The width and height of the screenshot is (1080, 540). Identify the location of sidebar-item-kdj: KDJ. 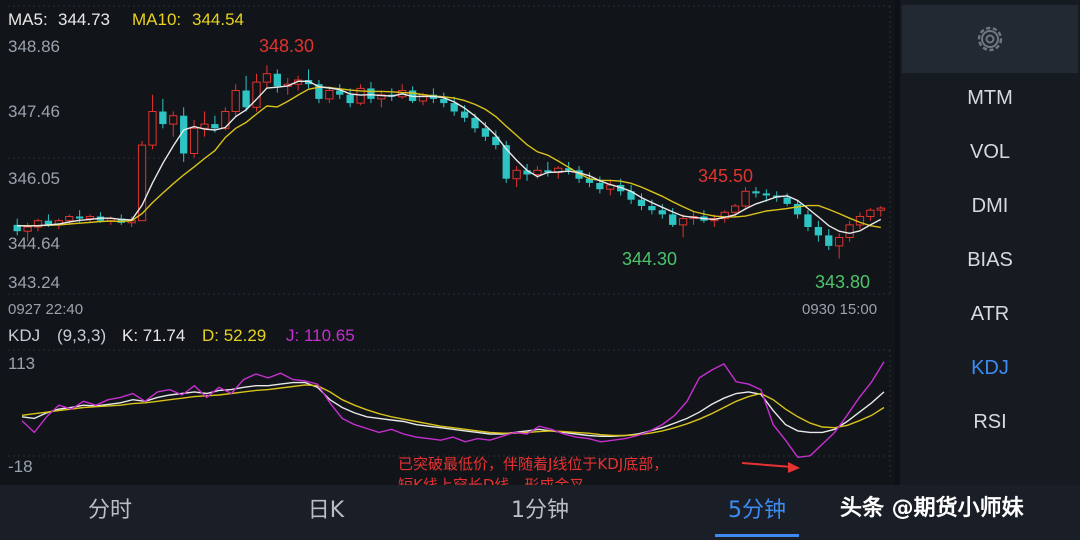
(990, 368).